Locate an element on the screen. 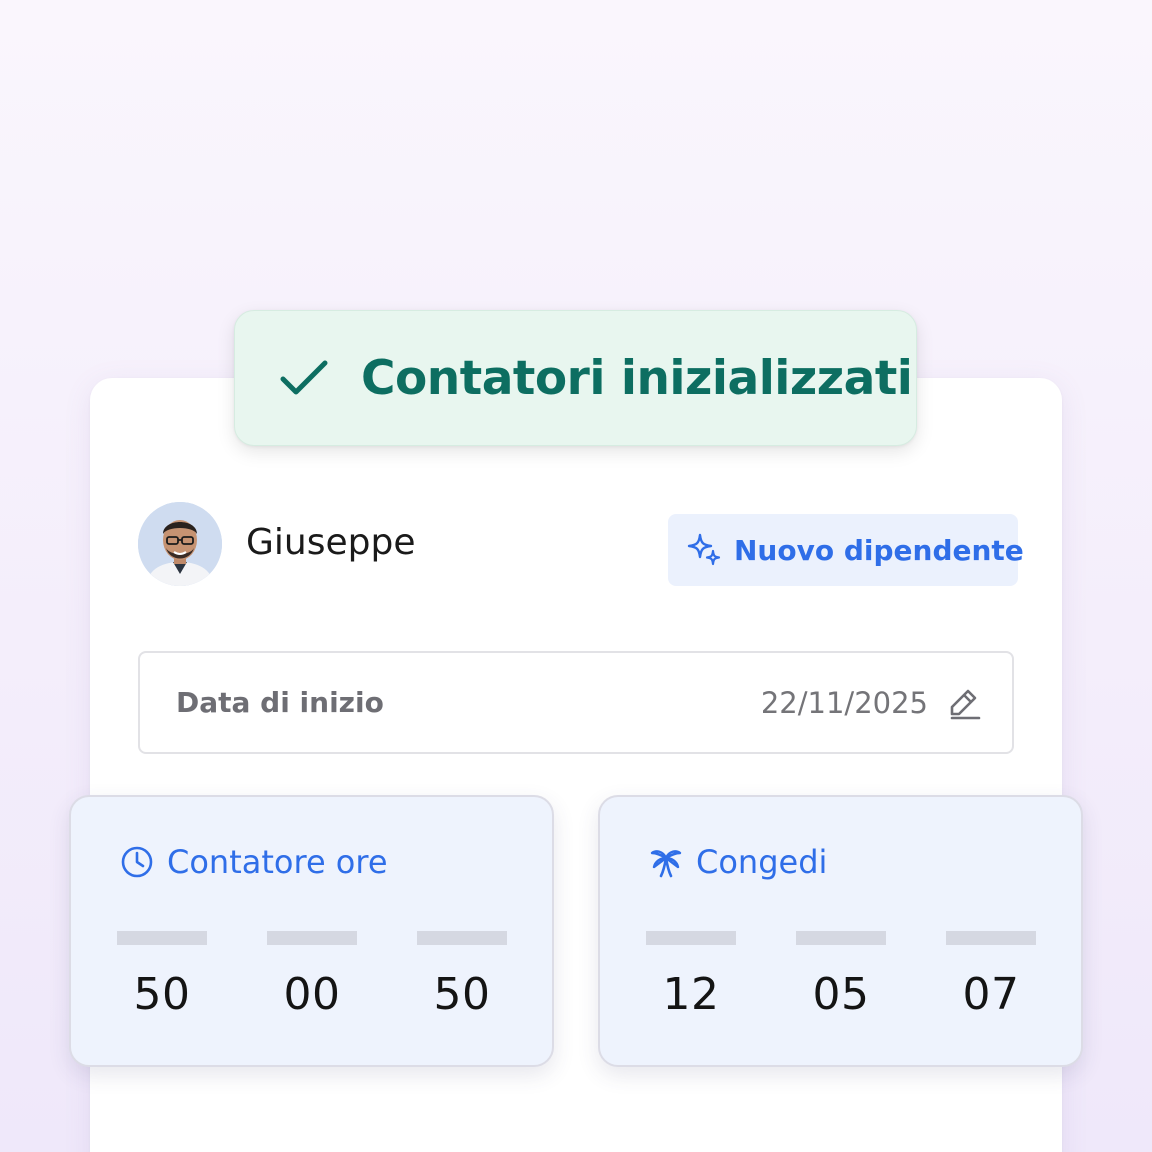  counter-column: 00 is located at coordinates (312, 975).